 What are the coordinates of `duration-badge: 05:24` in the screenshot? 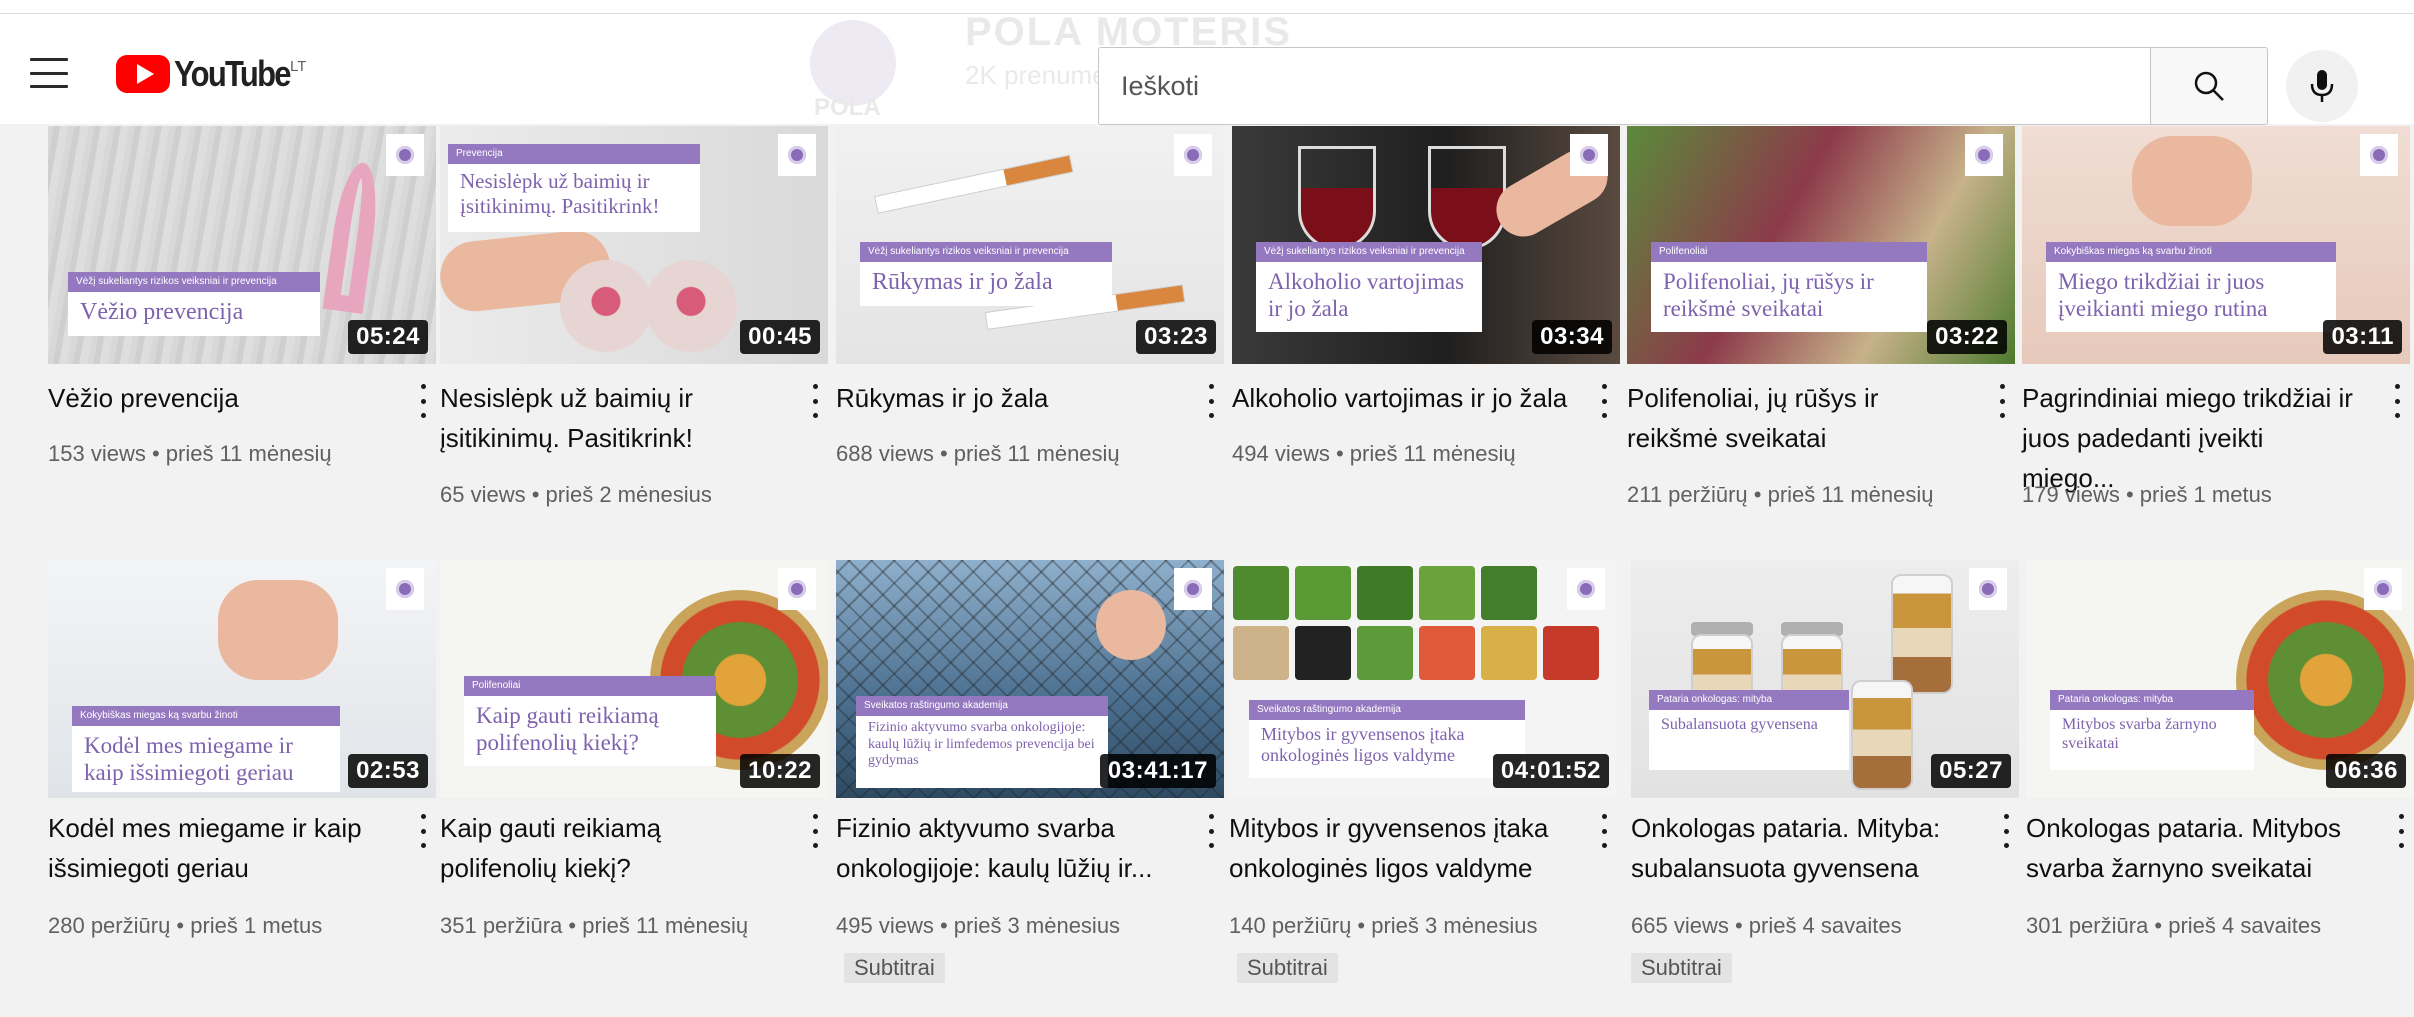 It's located at (388, 337).